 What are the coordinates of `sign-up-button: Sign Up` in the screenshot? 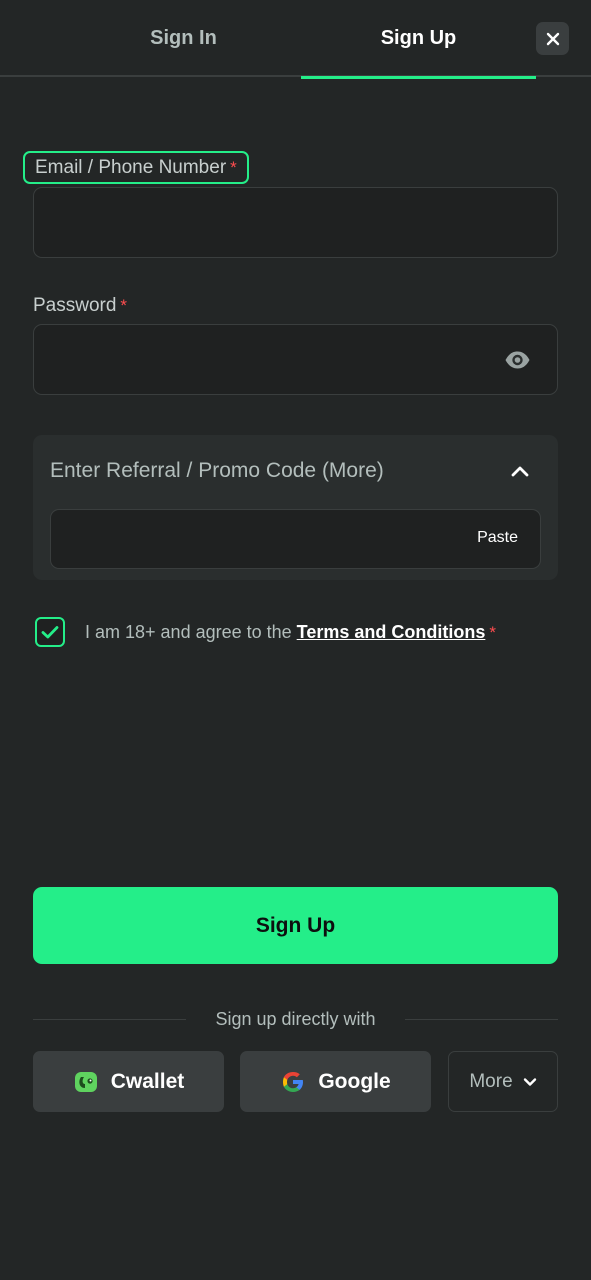 It's located at (295, 925).